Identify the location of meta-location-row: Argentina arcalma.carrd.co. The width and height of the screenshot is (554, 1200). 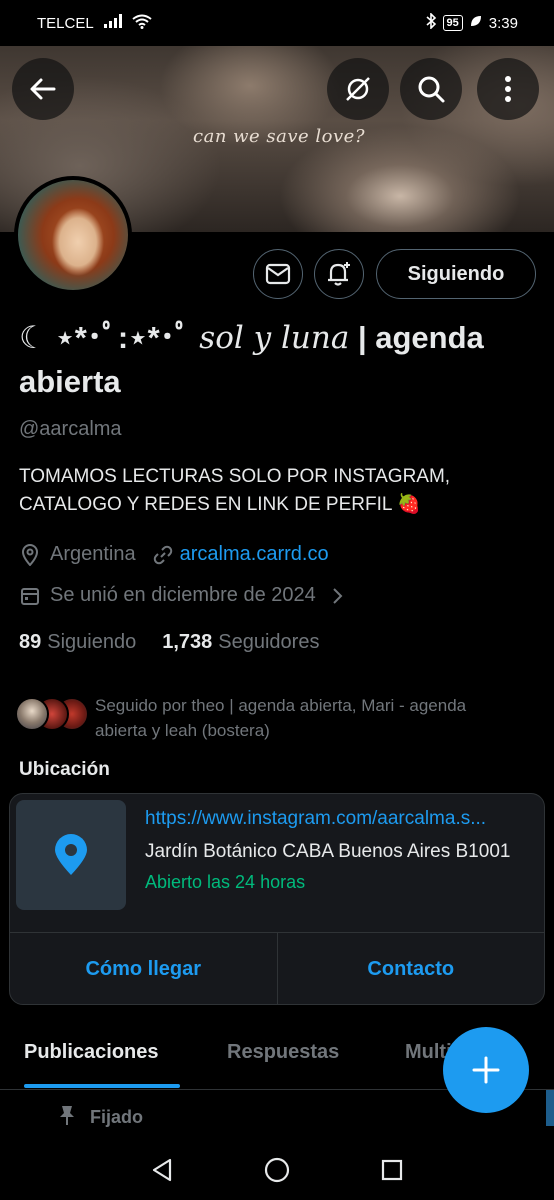
(174, 554).